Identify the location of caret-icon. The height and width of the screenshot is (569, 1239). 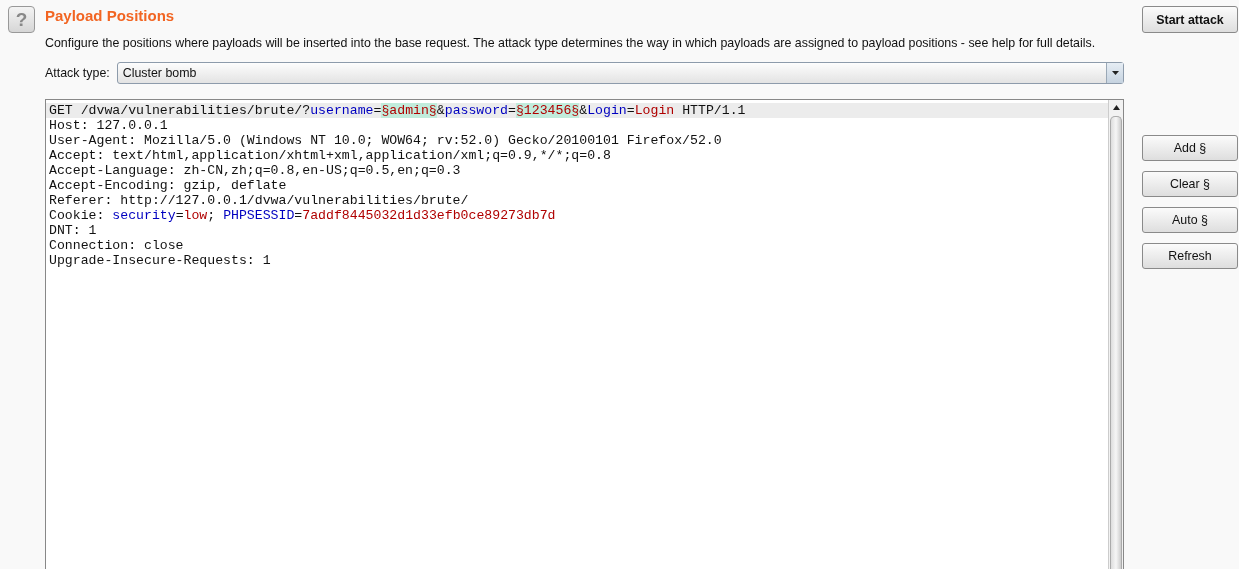
(1115, 73).